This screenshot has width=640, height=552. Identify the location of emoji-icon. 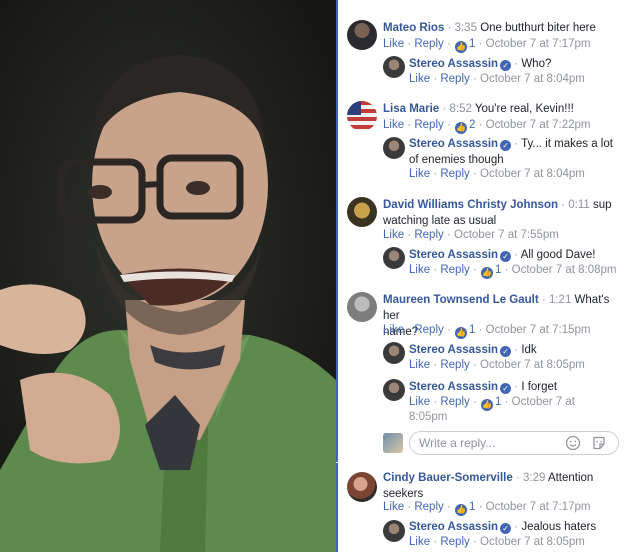
(573, 443).